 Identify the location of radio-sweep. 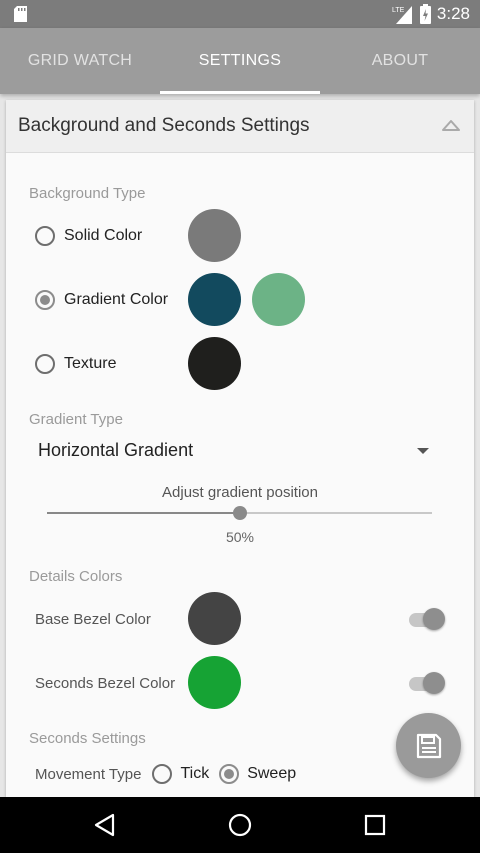
(229, 774).